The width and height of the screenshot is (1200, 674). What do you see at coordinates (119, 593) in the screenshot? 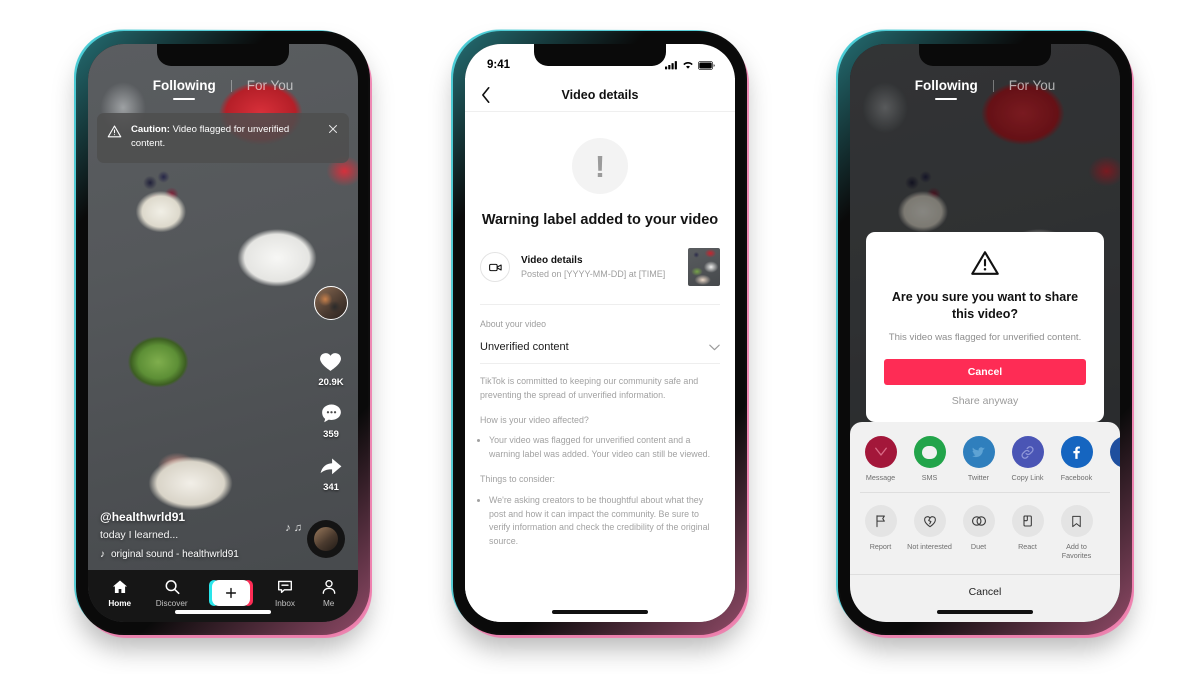
I see `nav-home: Home` at bounding box center [119, 593].